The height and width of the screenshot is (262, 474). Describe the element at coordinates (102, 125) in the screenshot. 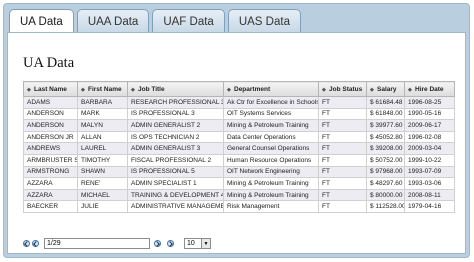

I see `table-cell: MALYN` at that location.